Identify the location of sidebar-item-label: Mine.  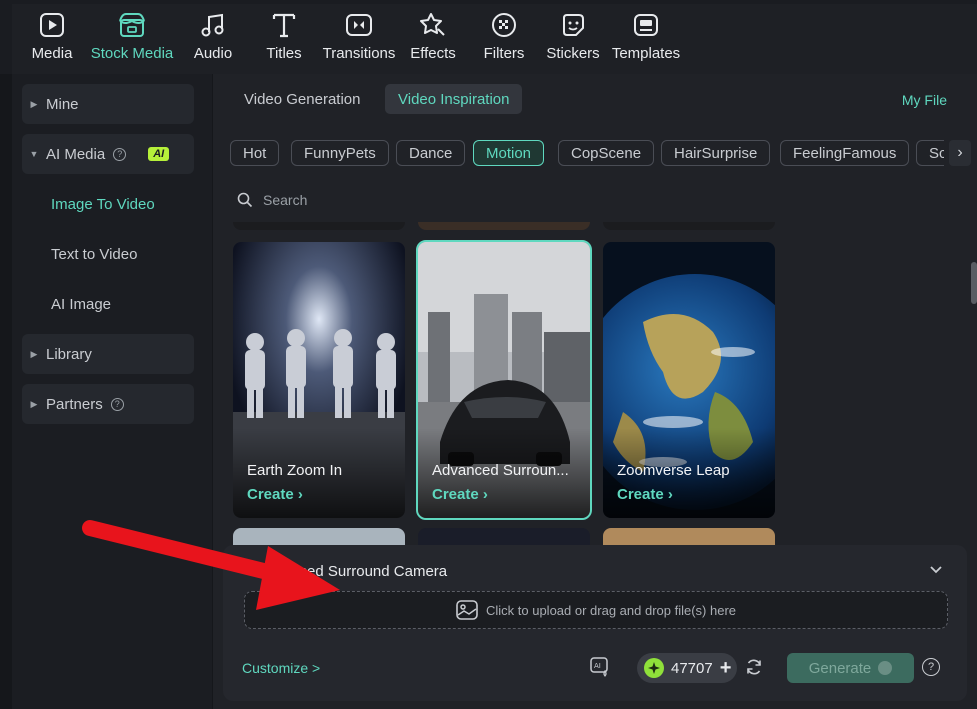
(62, 104).